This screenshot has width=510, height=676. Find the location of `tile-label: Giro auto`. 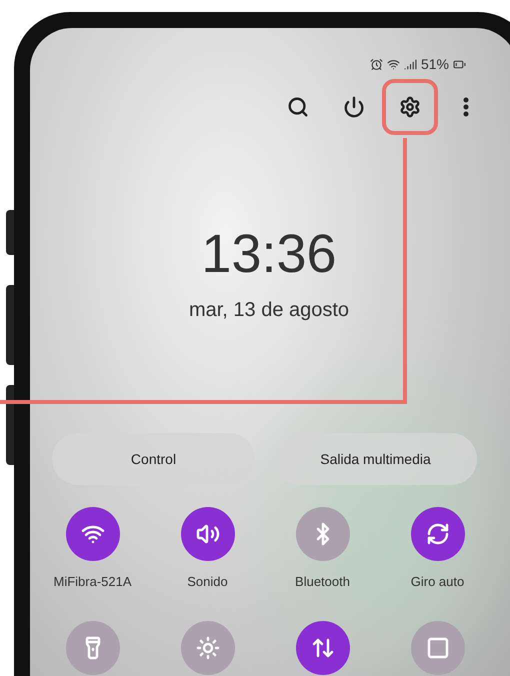

tile-label: Giro auto is located at coordinates (438, 582).